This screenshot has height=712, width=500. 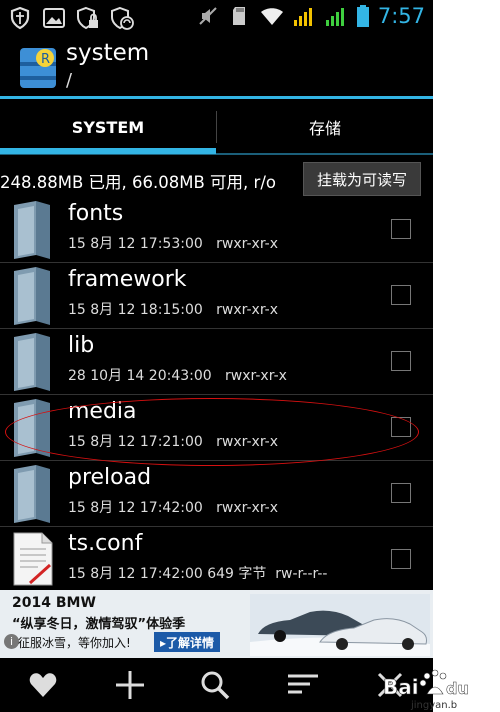 I want to click on info-icon: i, so click(x=11, y=641).